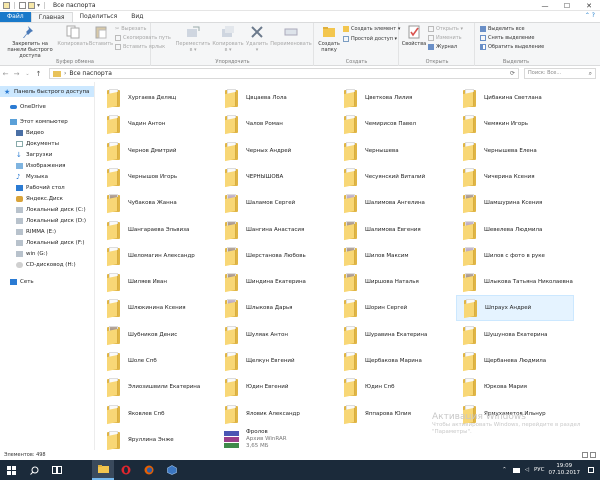 This screenshot has width=600, height=480. What do you see at coordinates (371, 29) in the screenshot?
I see `new-item-button: Создать элемент ▾` at bounding box center [371, 29].